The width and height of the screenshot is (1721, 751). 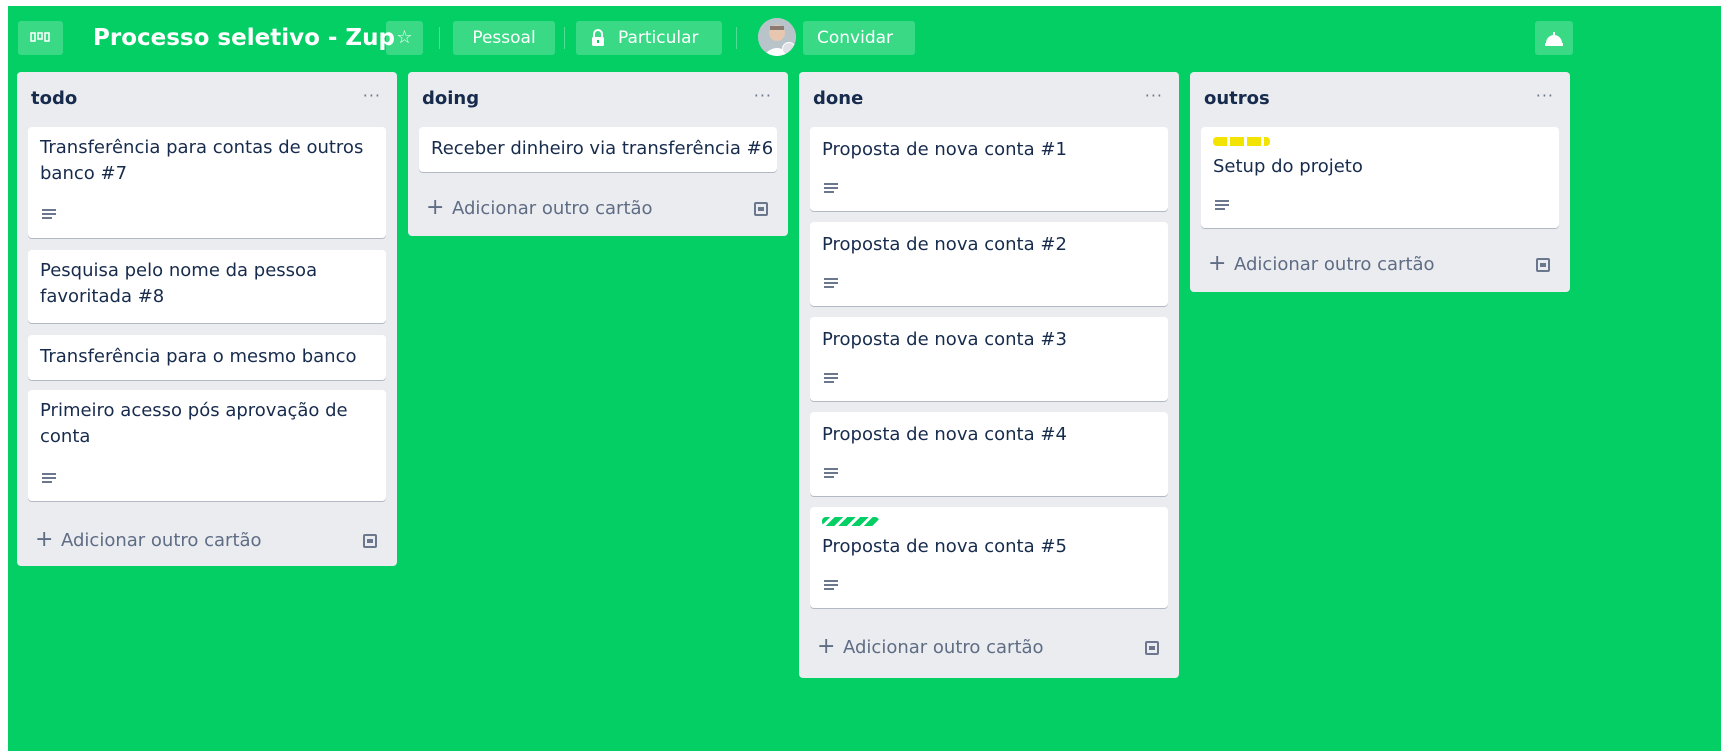 I want to click on invite-label: Convidar, so click(x=855, y=38).